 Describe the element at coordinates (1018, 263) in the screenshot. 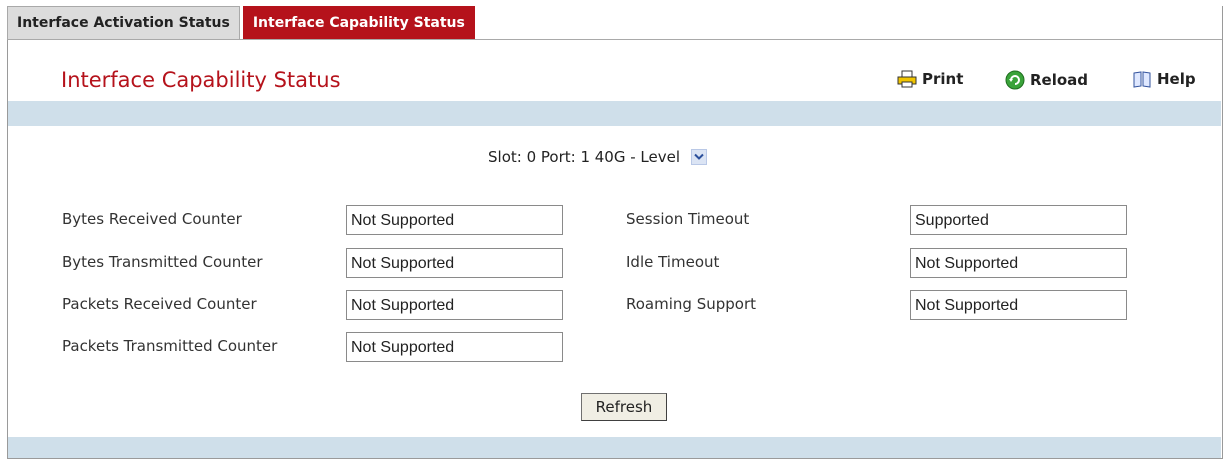

I see `idle-timeout-field: Not Supported` at that location.